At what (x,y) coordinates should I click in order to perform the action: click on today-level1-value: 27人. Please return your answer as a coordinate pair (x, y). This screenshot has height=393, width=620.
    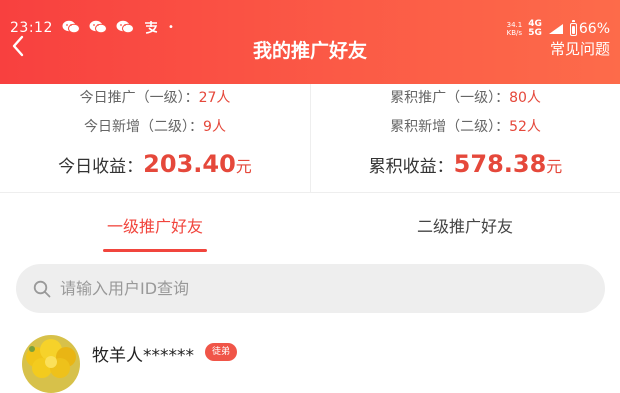
    Looking at the image, I should click on (214, 98).